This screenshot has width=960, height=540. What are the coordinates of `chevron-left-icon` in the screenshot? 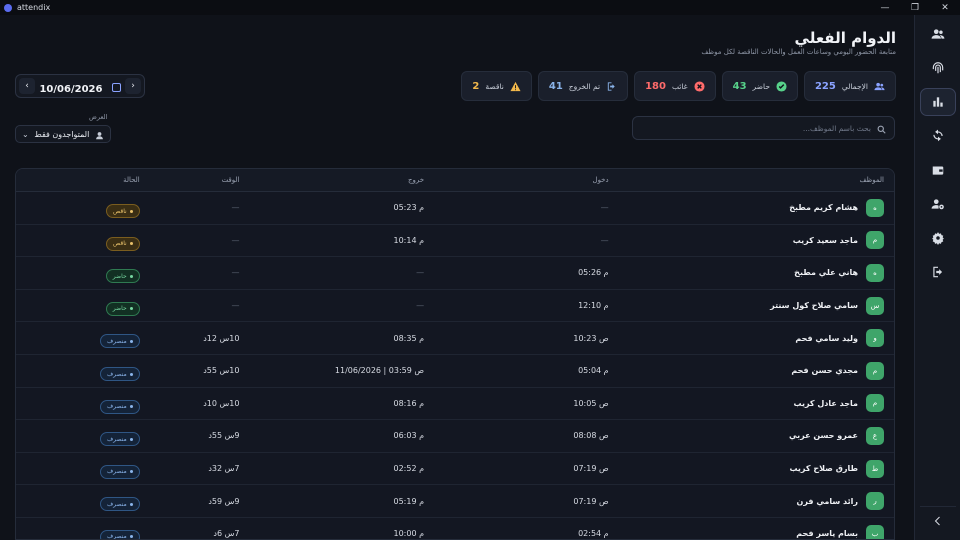 It's located at (937, 520).